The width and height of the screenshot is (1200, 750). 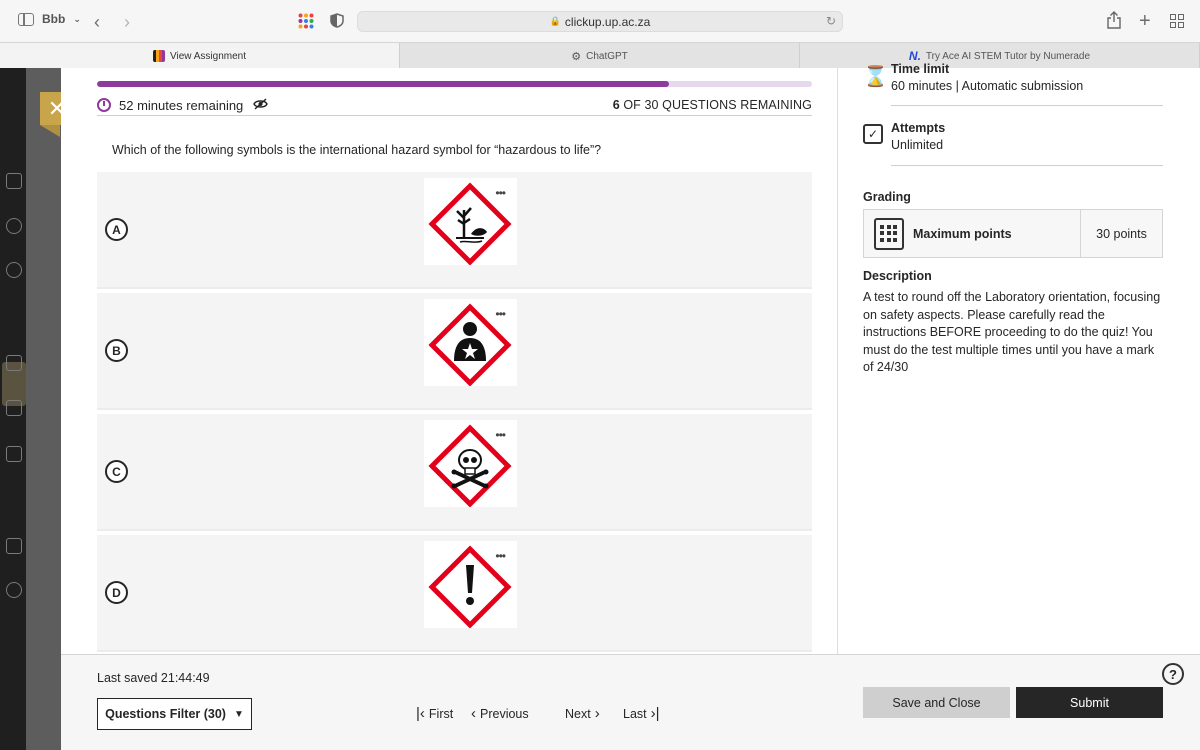 I want to click on time-limit-value: 60 minutes | Automatic submission, so click(x=987, y=86).